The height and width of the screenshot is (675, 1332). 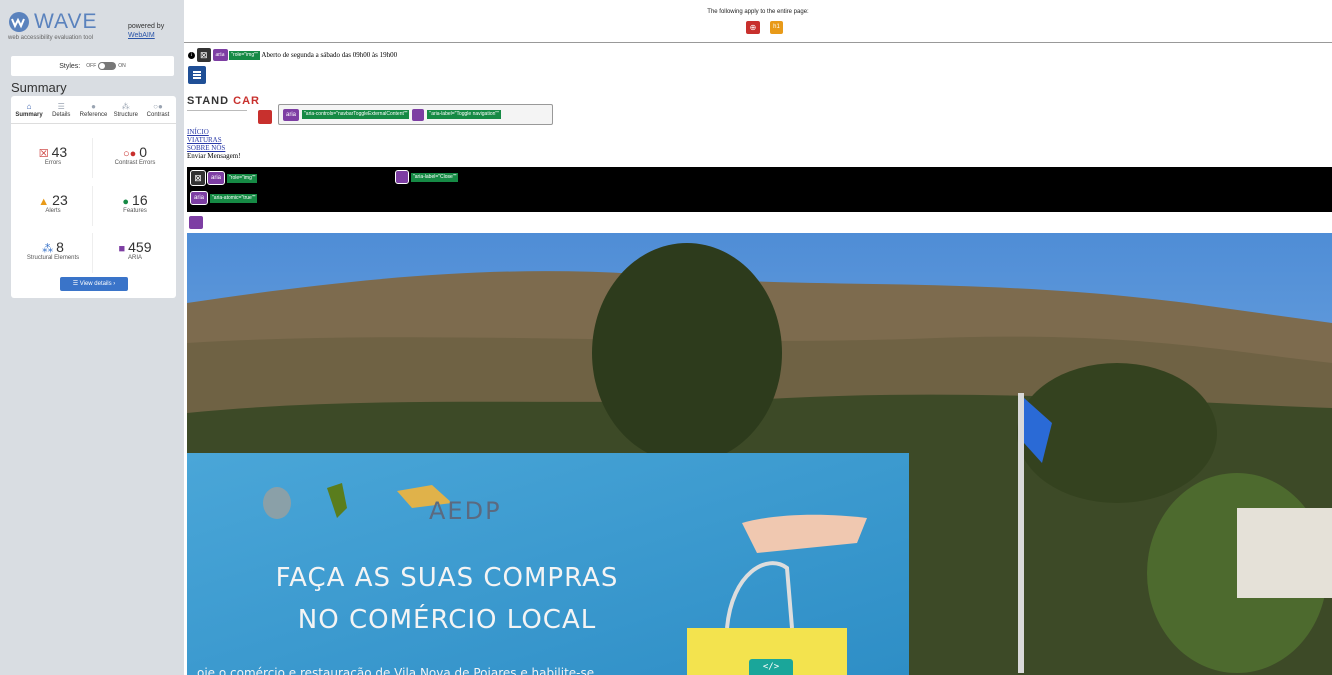 What do you see at coordinates (146, 26) in the screenshot?
I see `powered-by-label: powered by` at bounding box center [146, 26].